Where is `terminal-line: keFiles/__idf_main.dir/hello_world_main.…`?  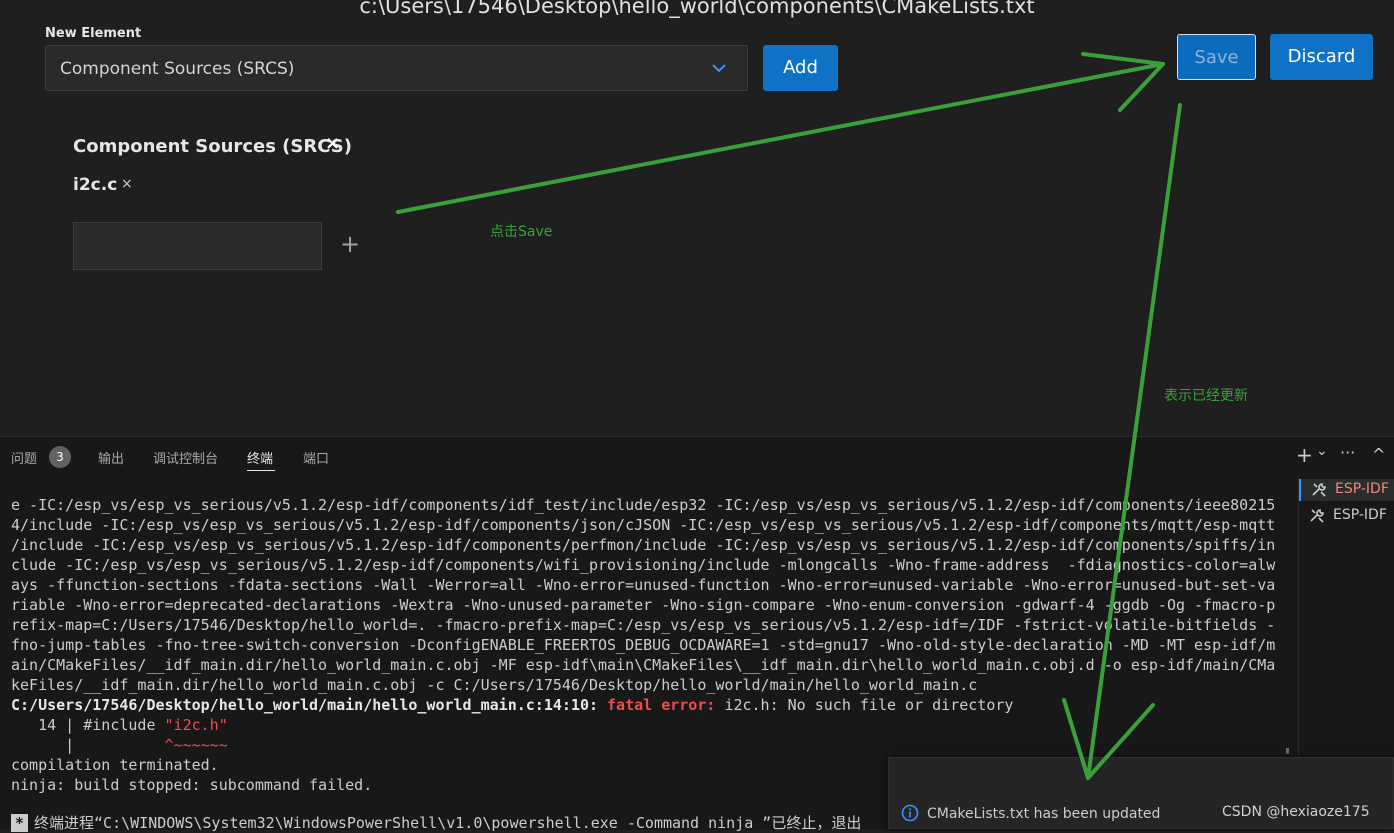 terminal-line: keFiles/__idf_main.dir/hello_world_main.… is located at coordinates (494, 685).